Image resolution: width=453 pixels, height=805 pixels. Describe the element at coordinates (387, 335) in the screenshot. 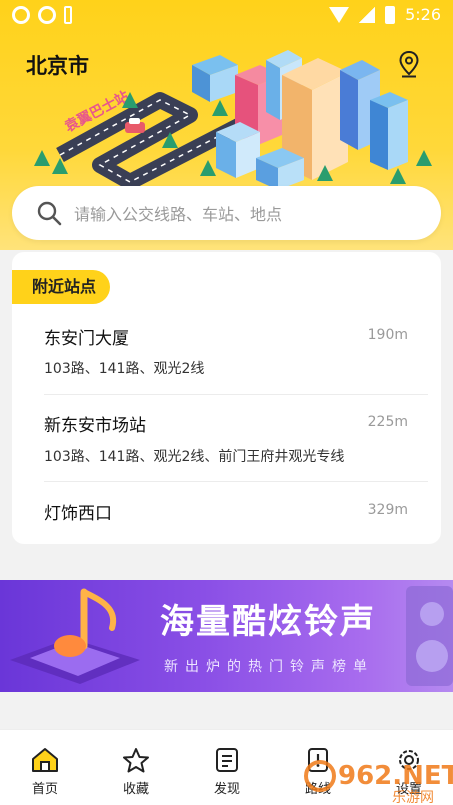

I see `stop-distance: 190m` at that location.